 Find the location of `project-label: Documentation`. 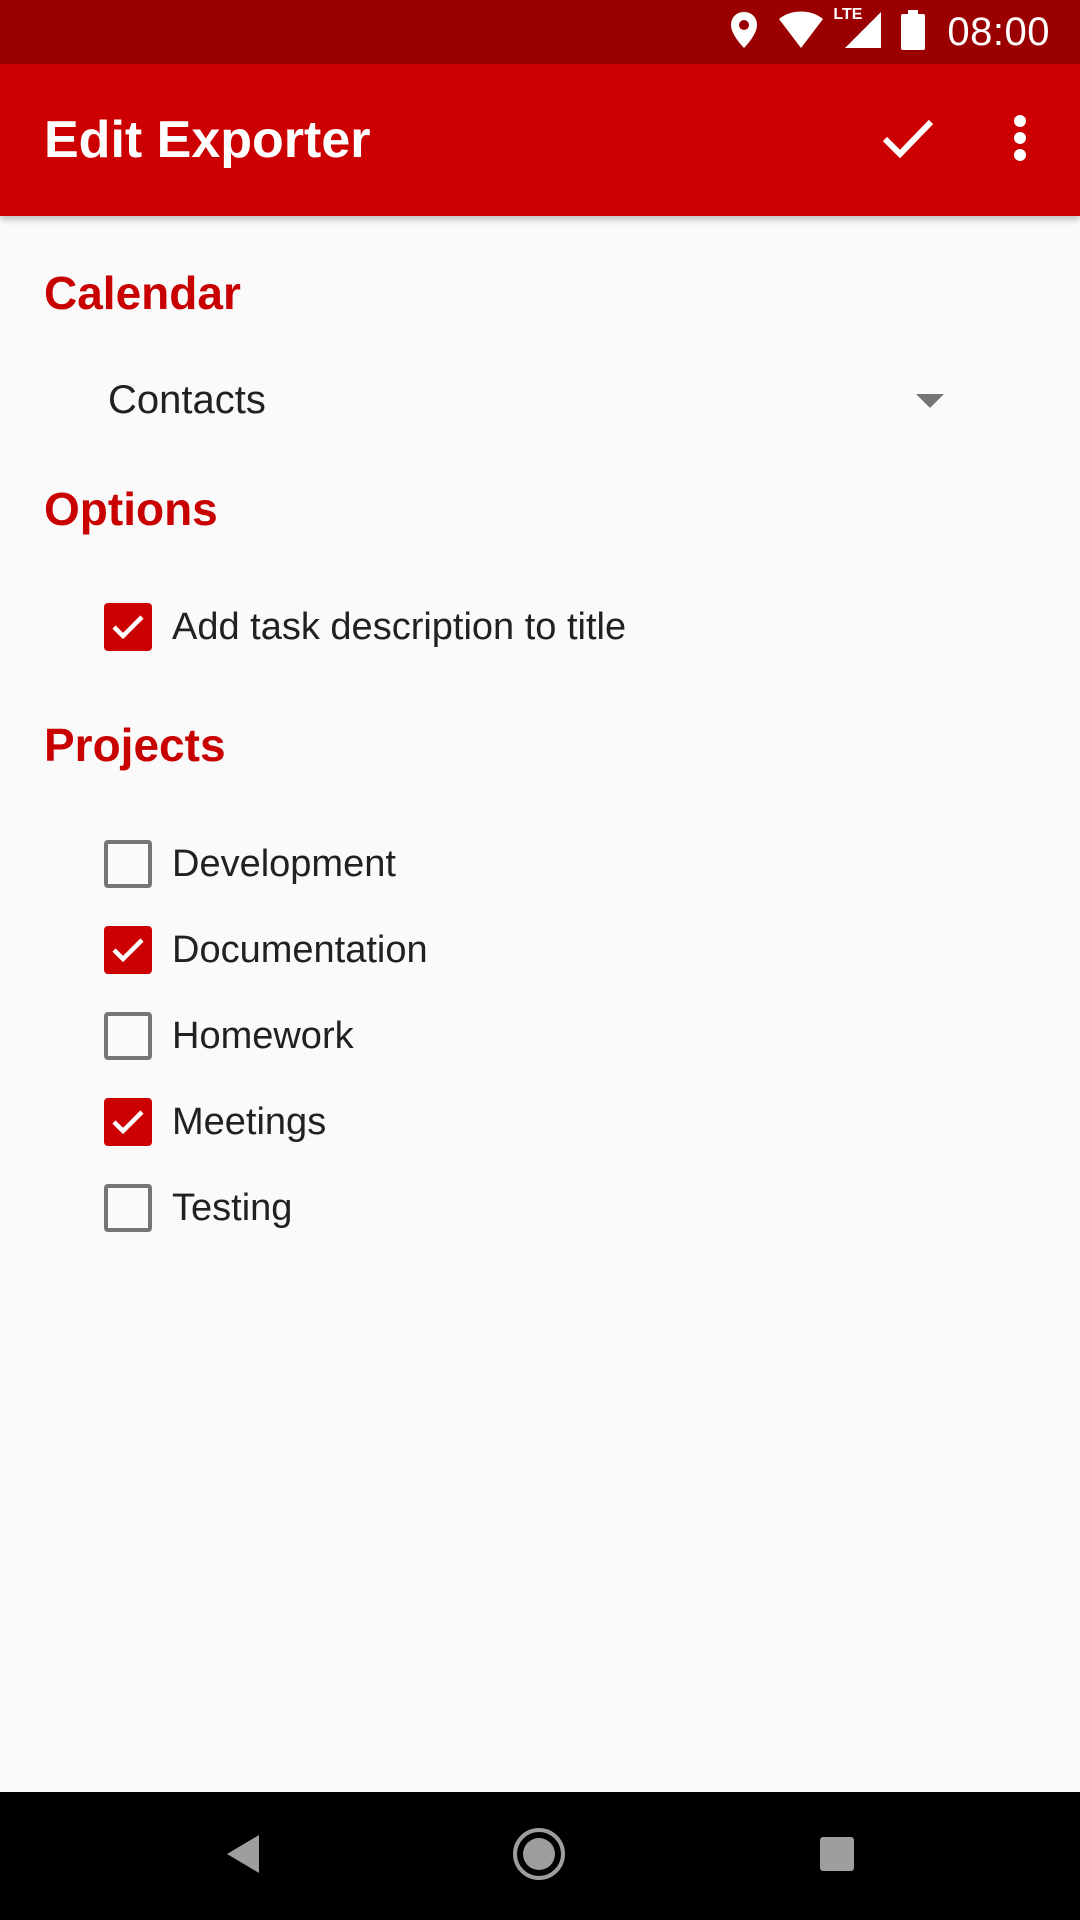

project-label: Documentation is located at coordinates (300, 949).